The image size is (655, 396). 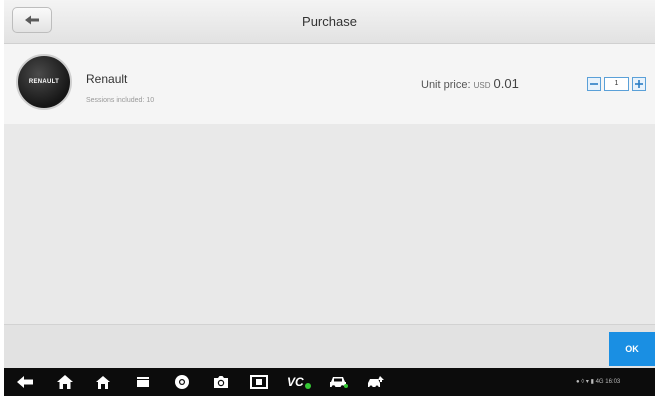 What do you see at coordinates (376, 382) in the screenshot?
I see `vehicle-repair-icon` at bounding box center [376, 382].